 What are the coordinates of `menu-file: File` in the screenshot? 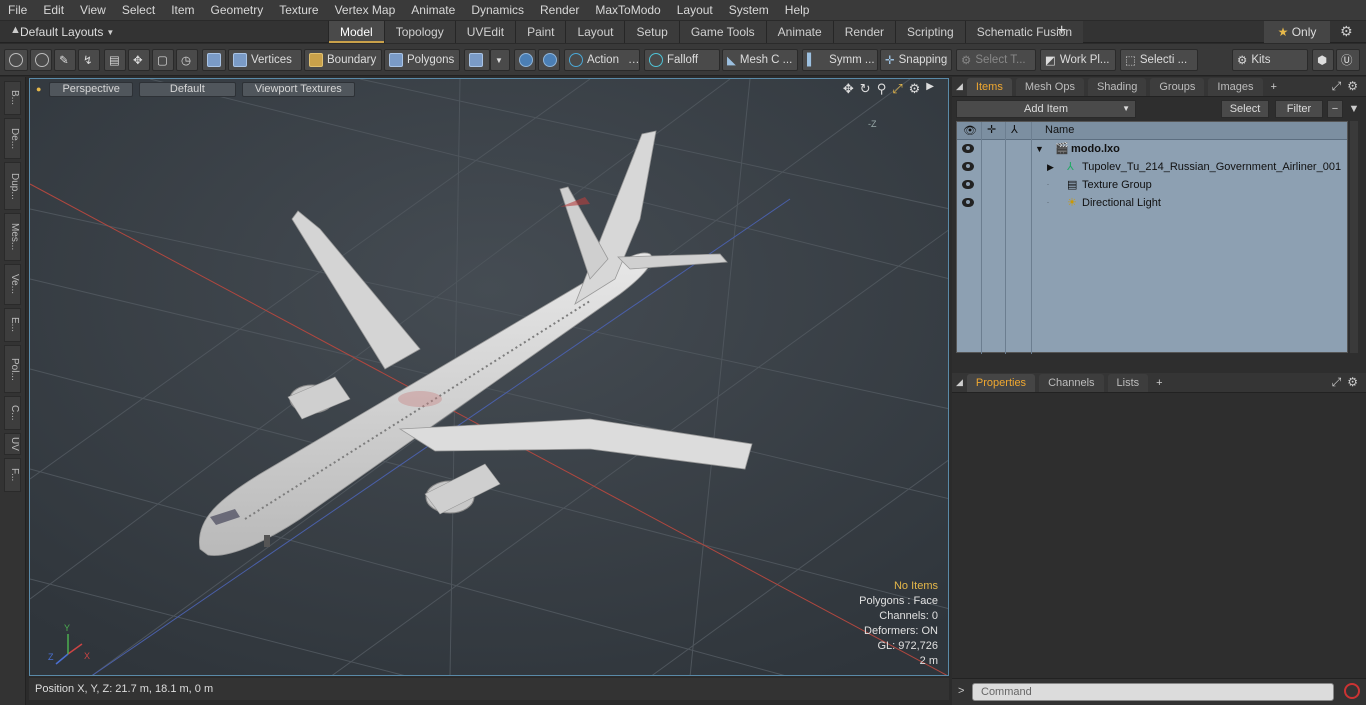 It's located at (17, 10).